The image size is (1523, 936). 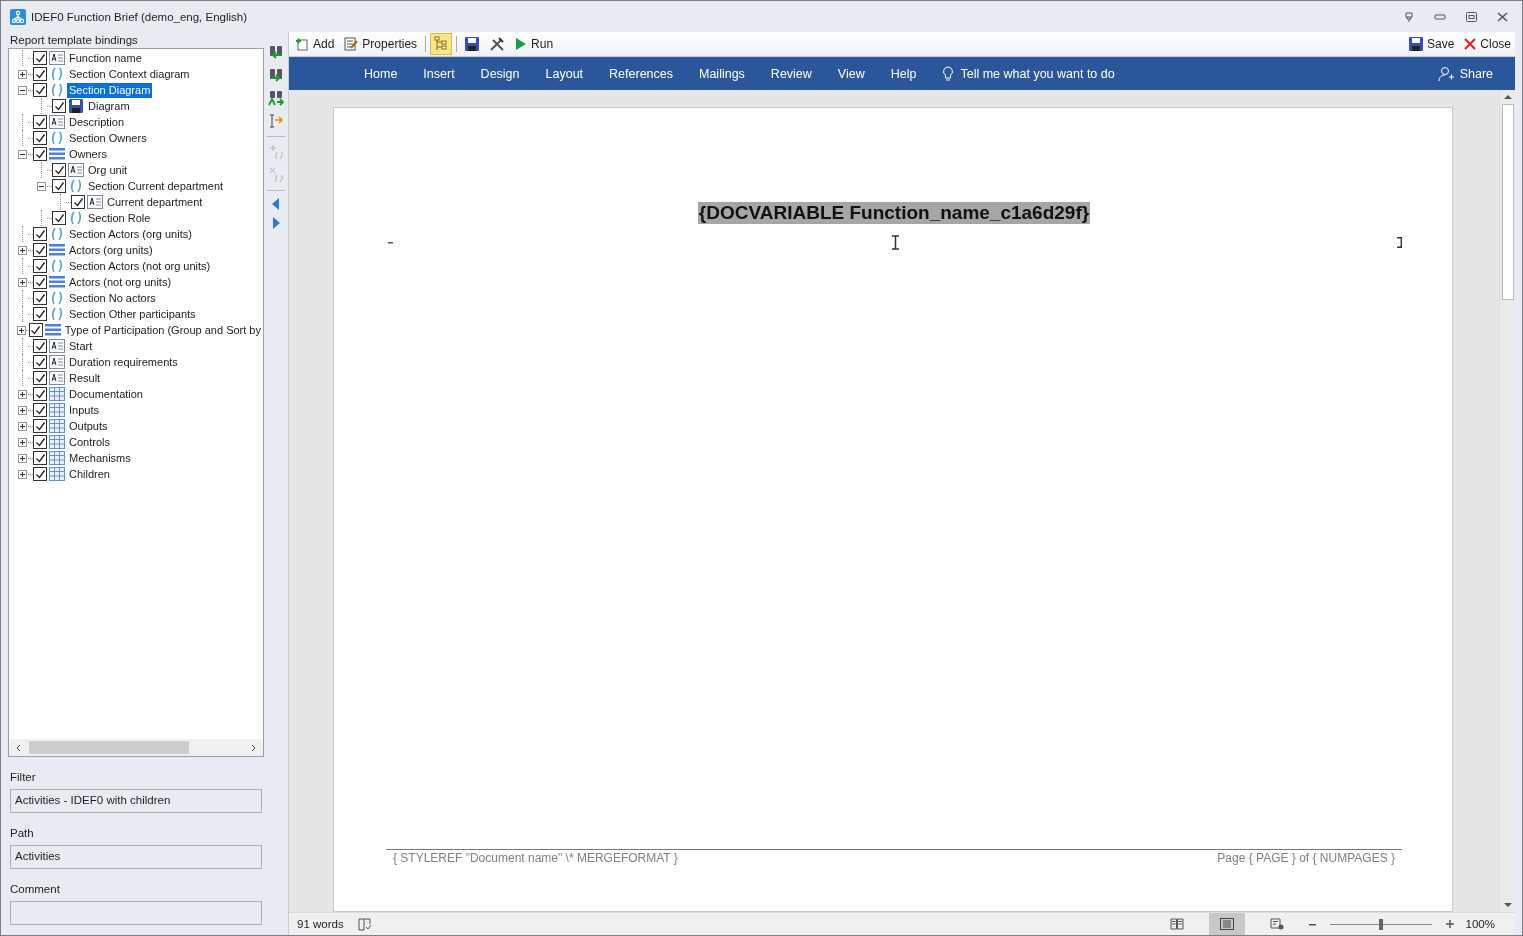 What do you see at coordinates (1502, 16) in the screenshot?
I see `close-icon` at bounding box center [1502, 16].